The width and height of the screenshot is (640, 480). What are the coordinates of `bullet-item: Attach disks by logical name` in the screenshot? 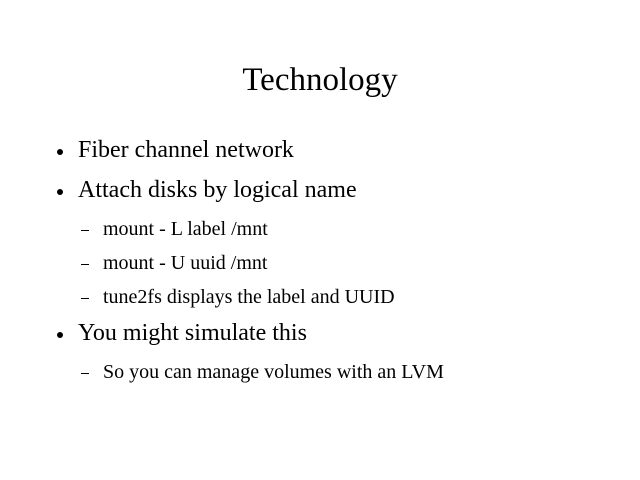 It's located at (207, 190).